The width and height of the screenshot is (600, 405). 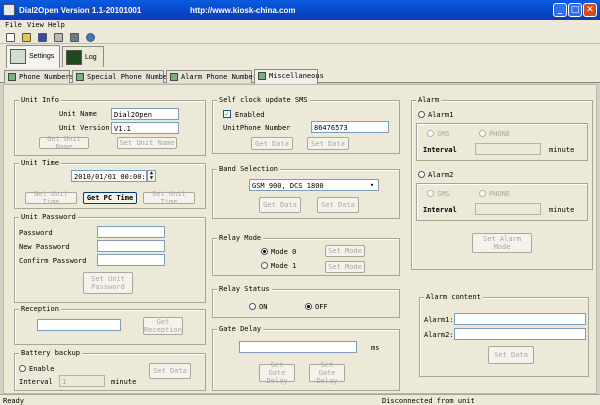 What do you see at coordinates (131, 232) in the screenshot?
I see `password-input` at bounding box center [131, 232].